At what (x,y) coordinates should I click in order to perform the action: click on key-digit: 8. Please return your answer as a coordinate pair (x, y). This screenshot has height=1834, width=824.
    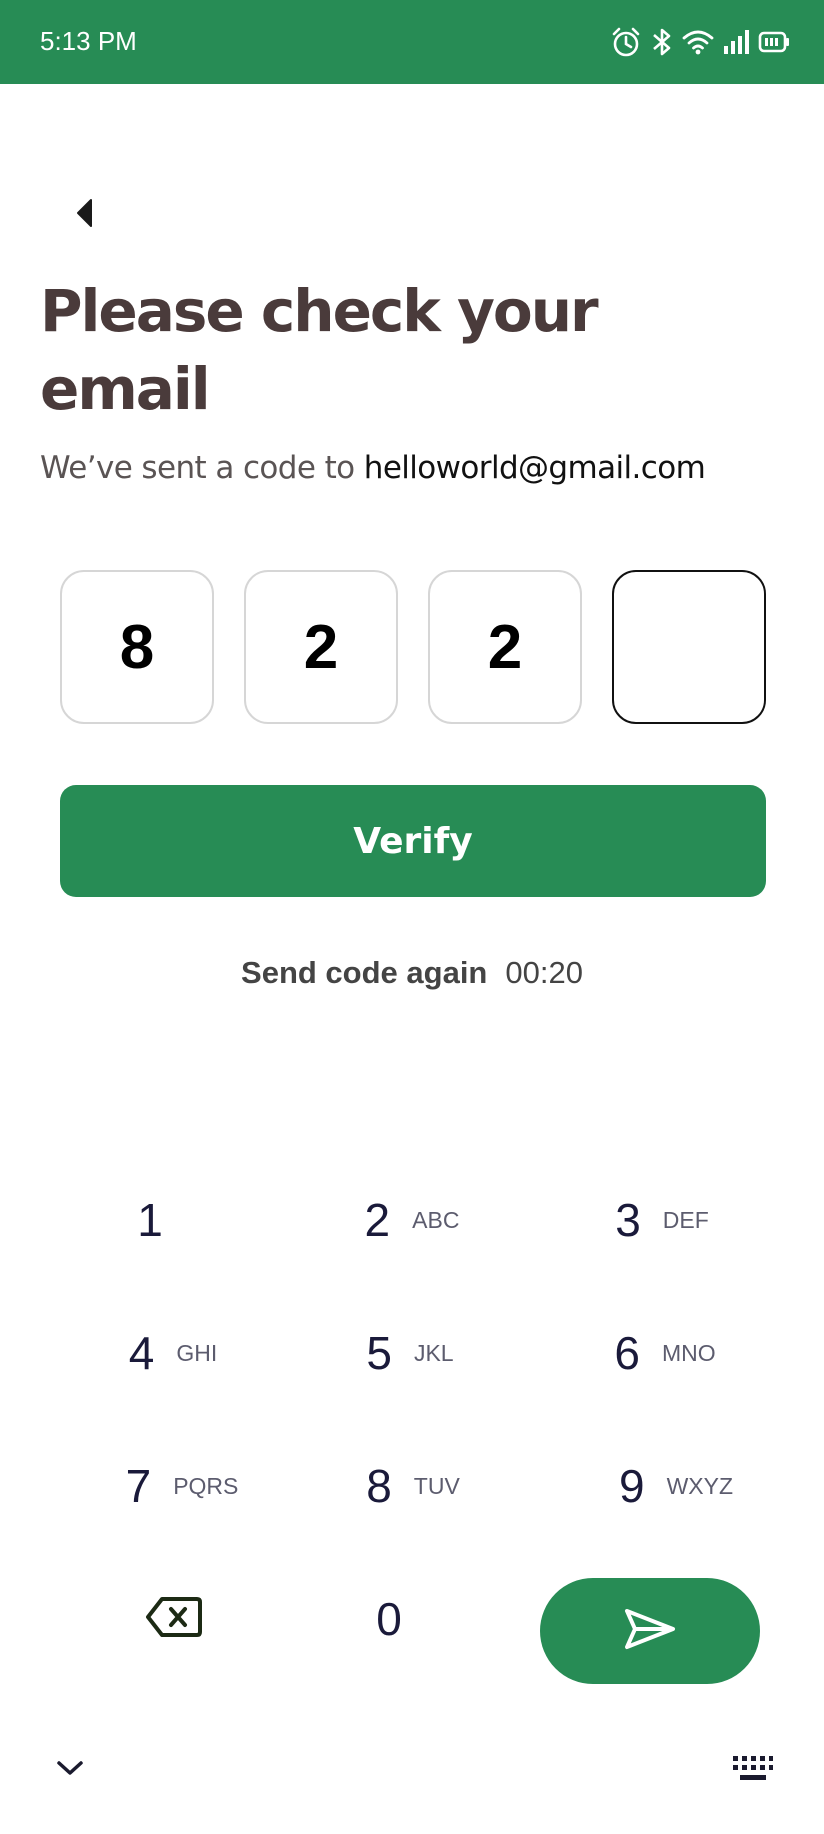
    Looking at the image, I should click on (379, 1486).